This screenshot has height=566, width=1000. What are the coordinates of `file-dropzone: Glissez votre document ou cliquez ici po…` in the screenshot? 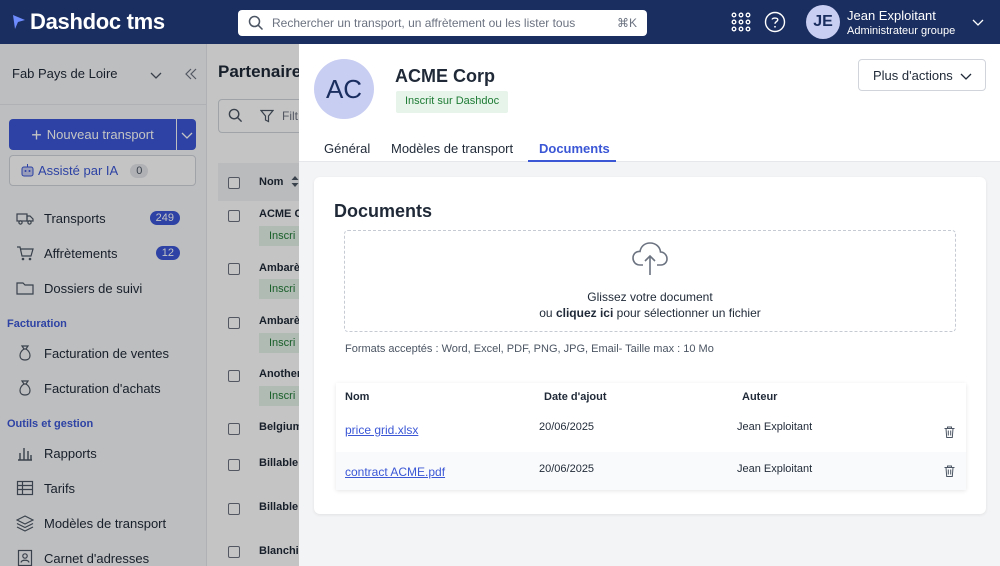 It's located at (650, 281).